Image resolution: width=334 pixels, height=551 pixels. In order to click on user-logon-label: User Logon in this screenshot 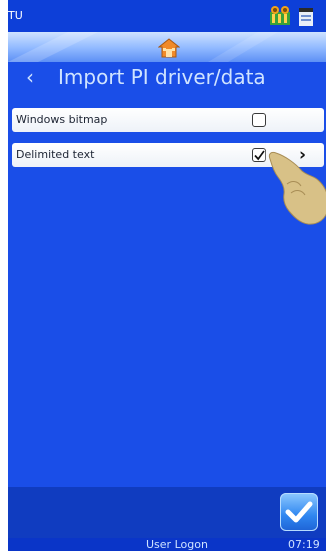, I will do `click(177, 544)`.